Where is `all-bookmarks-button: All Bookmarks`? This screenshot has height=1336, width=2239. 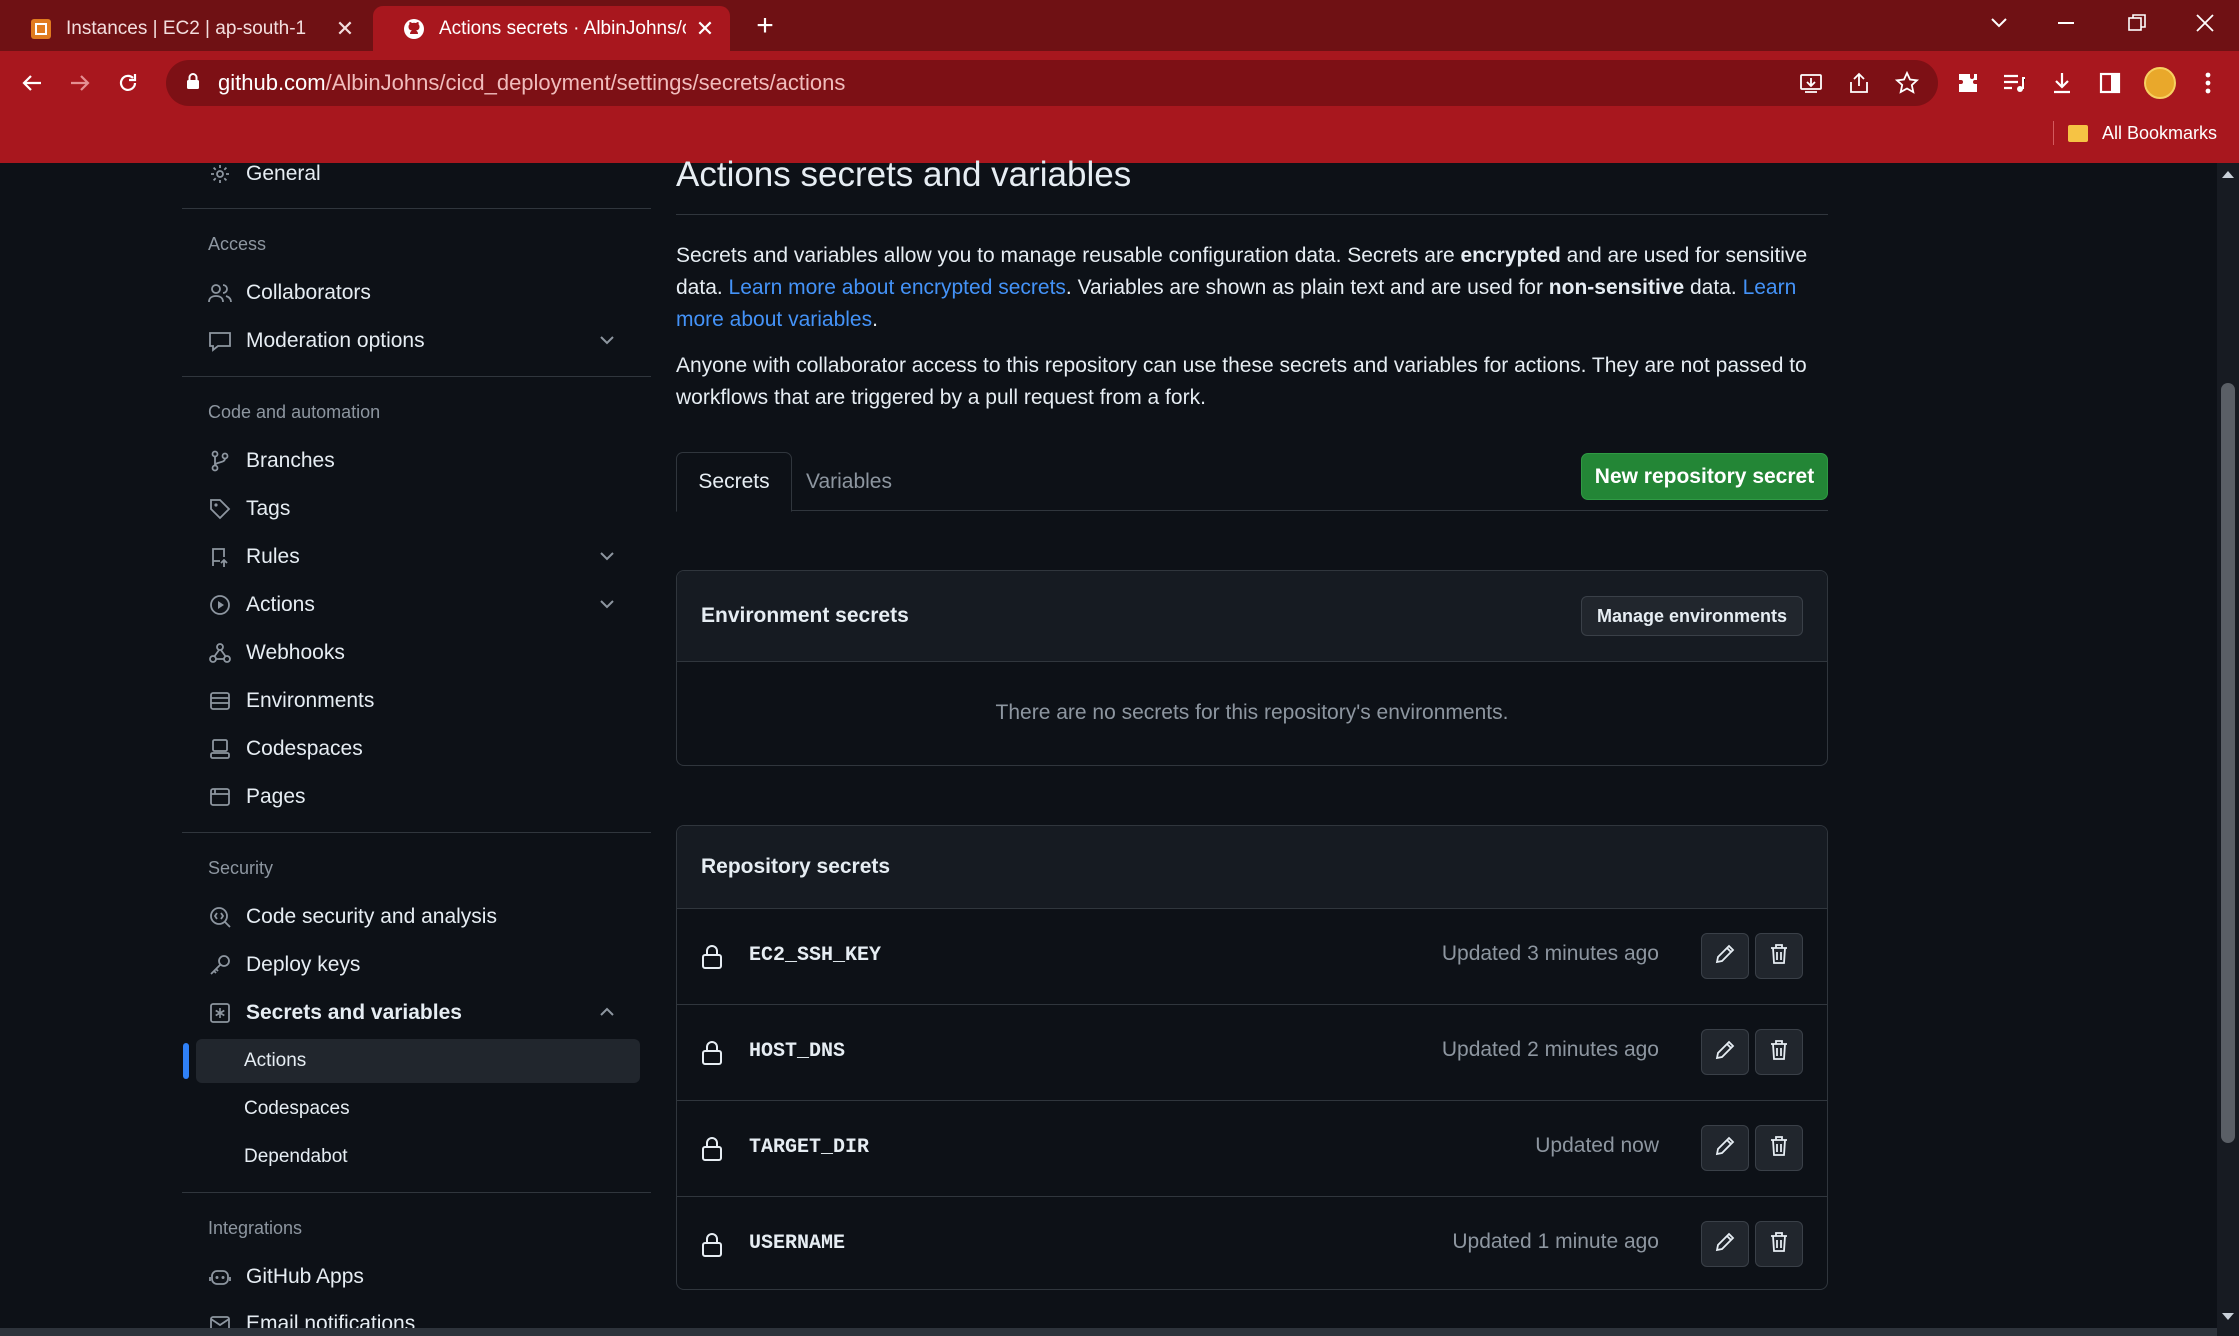 all-bookmarks-button: All Bookmarks is located at coordinates (2134, 133).